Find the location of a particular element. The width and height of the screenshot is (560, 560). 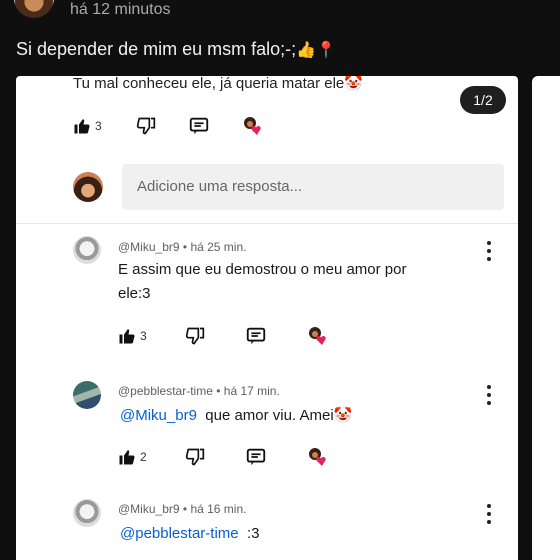

top-comment-actions: 3 is located at coordinates (169, 126).